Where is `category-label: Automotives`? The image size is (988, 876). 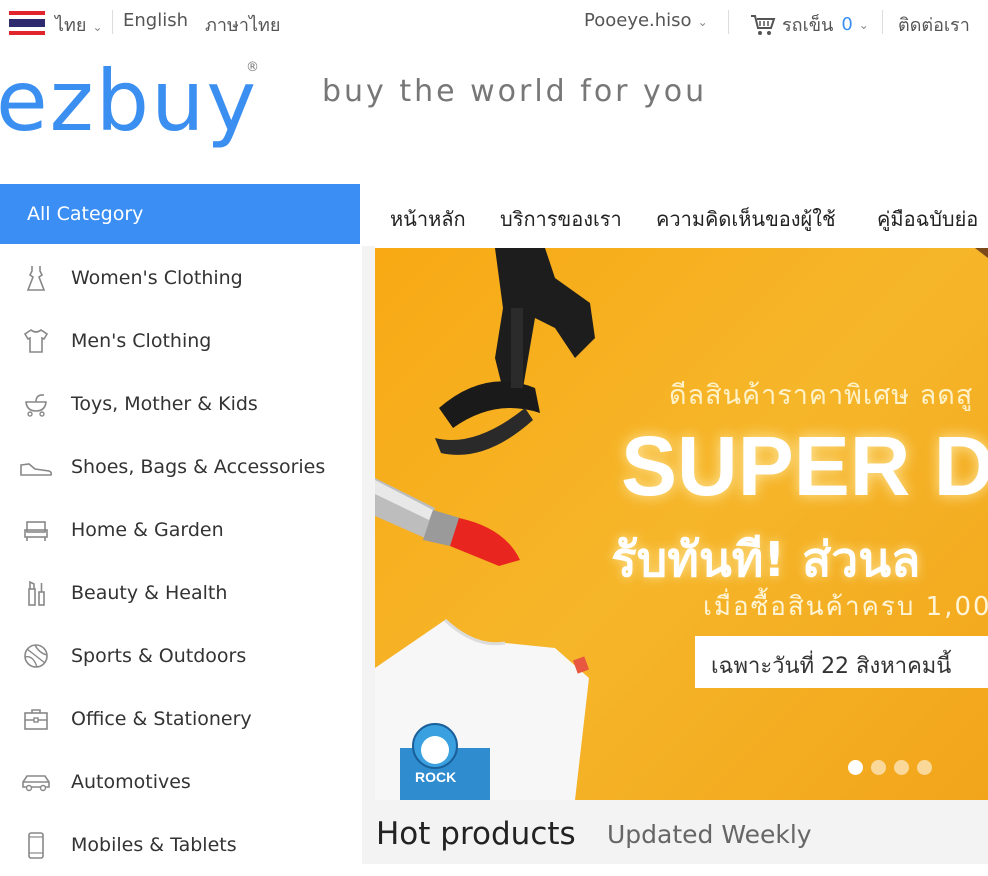
category-label: Automotives is located at coordinates (131, 781).